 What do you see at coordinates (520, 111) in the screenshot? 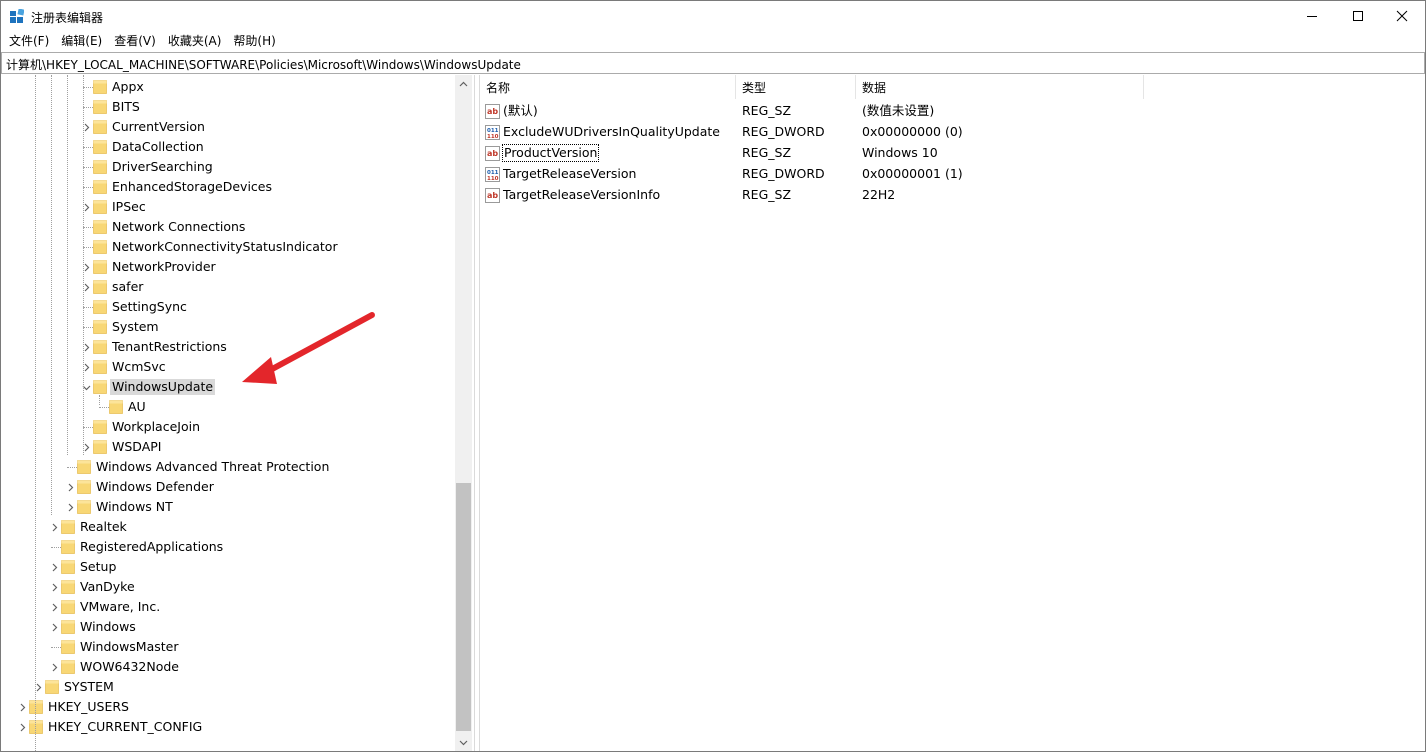
I see `value-name: (默认)` at bounding box center [520, 111].